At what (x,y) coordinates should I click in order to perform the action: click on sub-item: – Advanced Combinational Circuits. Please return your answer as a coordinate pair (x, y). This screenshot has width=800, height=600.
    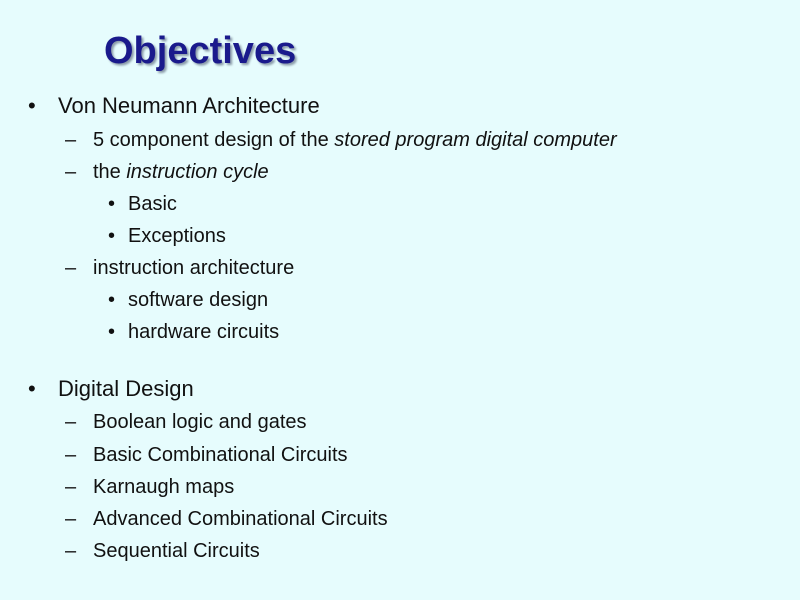
    Looking at the image, I should click on (226, 519).